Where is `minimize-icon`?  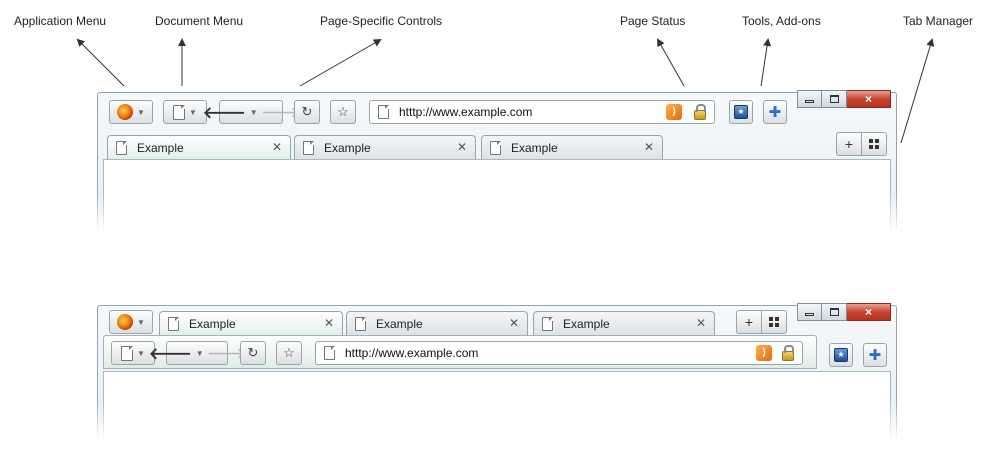 minimize-icon is located at coordinates (809, 101).